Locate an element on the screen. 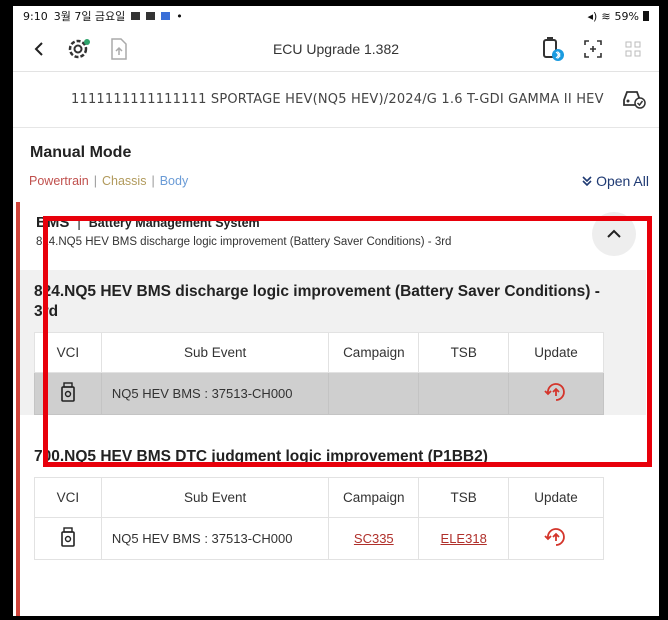  filter-powertrain: Powertrain is located at coordinates (59, 181).